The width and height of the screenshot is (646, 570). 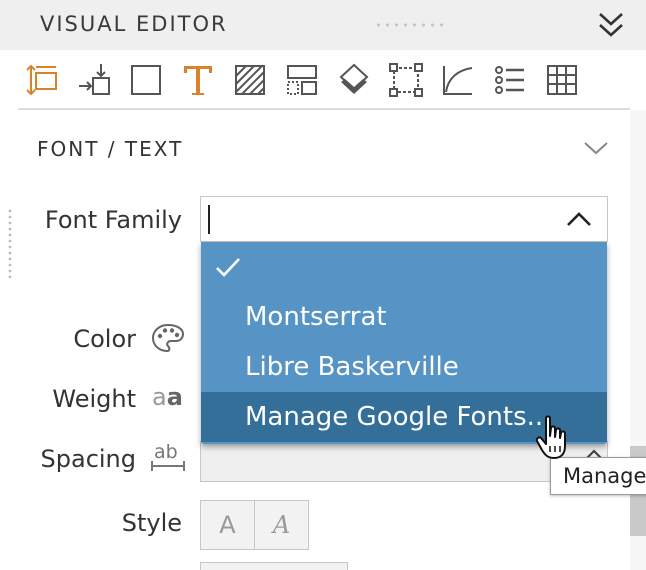 What do you see at coordinates (324, 109) in the screenshot?
I see `toolbar-divider` at bounding box center [324, 109].